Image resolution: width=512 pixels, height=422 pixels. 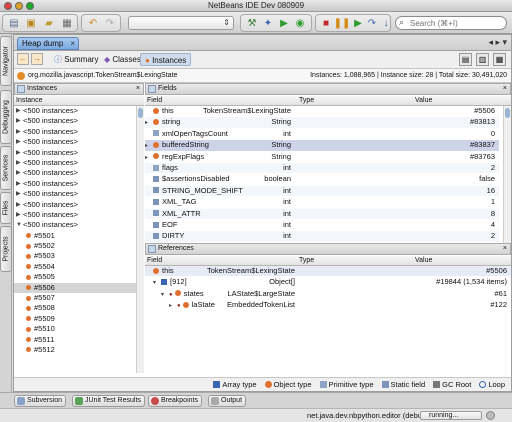 What do you see at coordinates (422, 101) in the screenshot?
I see `value-column-header: Value` at bounding box center [422, 101].